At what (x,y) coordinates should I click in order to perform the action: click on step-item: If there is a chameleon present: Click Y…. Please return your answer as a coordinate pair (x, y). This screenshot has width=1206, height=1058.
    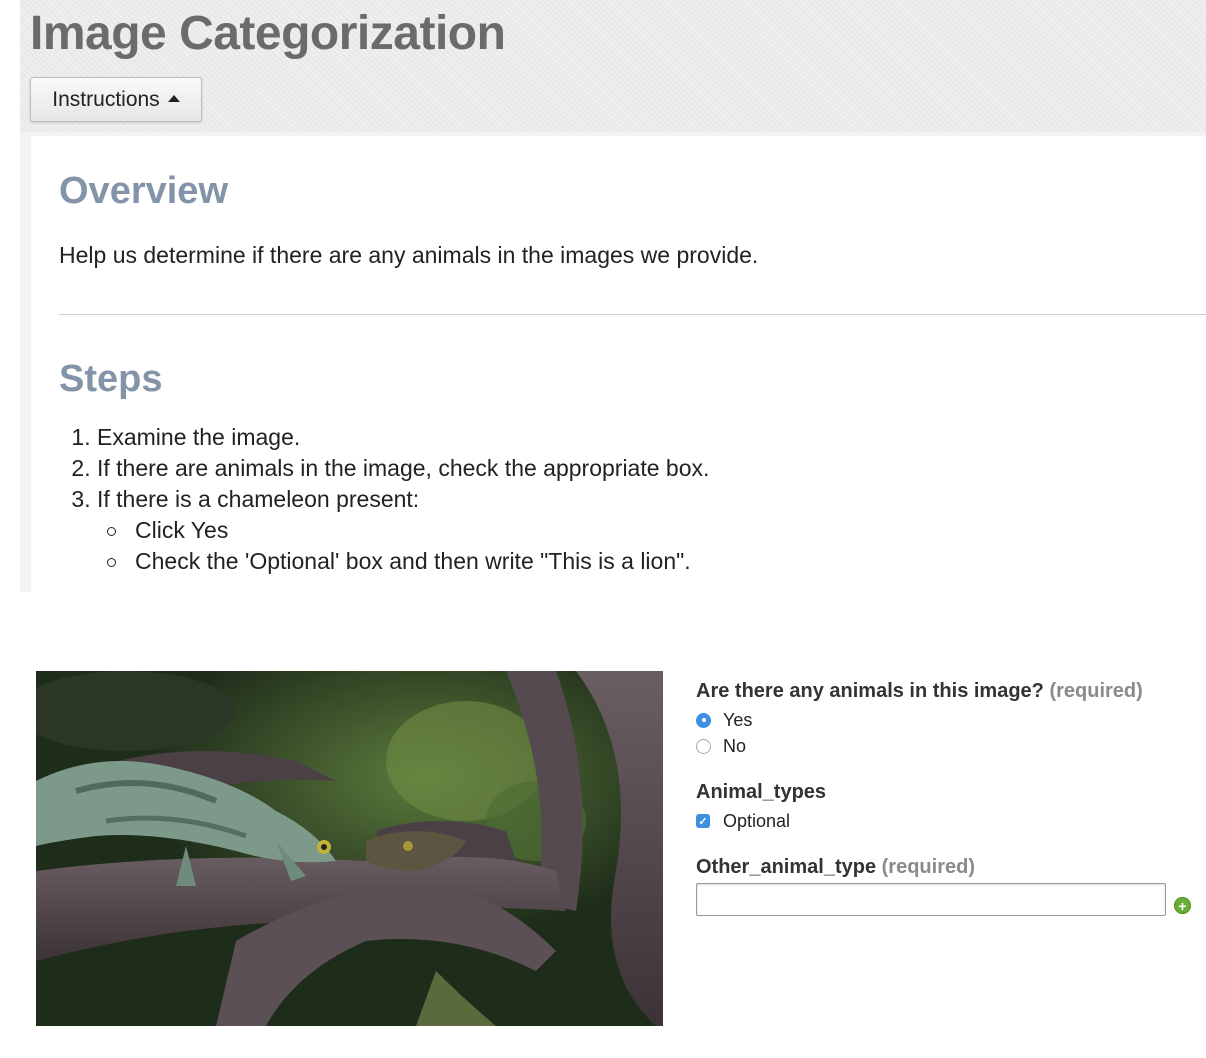
    Looking at the image, I should click on (403, 530).